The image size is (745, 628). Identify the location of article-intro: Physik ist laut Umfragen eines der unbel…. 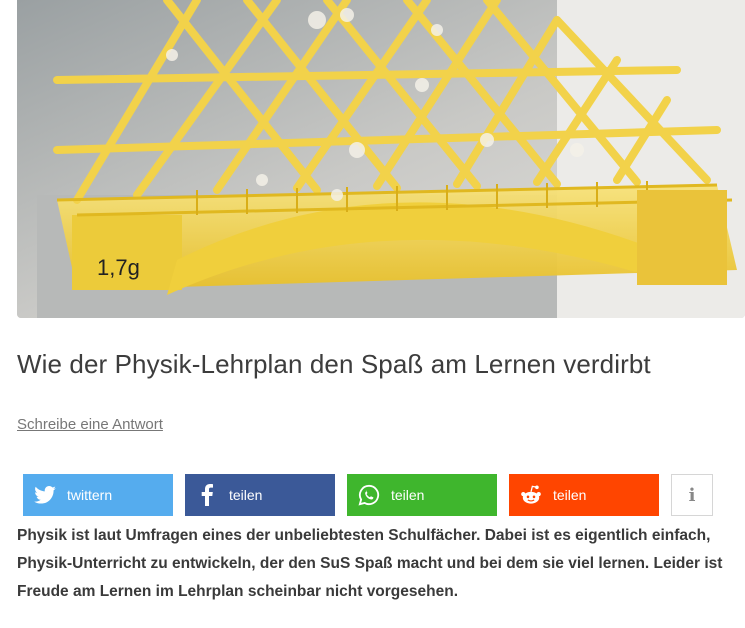
(370, 563).